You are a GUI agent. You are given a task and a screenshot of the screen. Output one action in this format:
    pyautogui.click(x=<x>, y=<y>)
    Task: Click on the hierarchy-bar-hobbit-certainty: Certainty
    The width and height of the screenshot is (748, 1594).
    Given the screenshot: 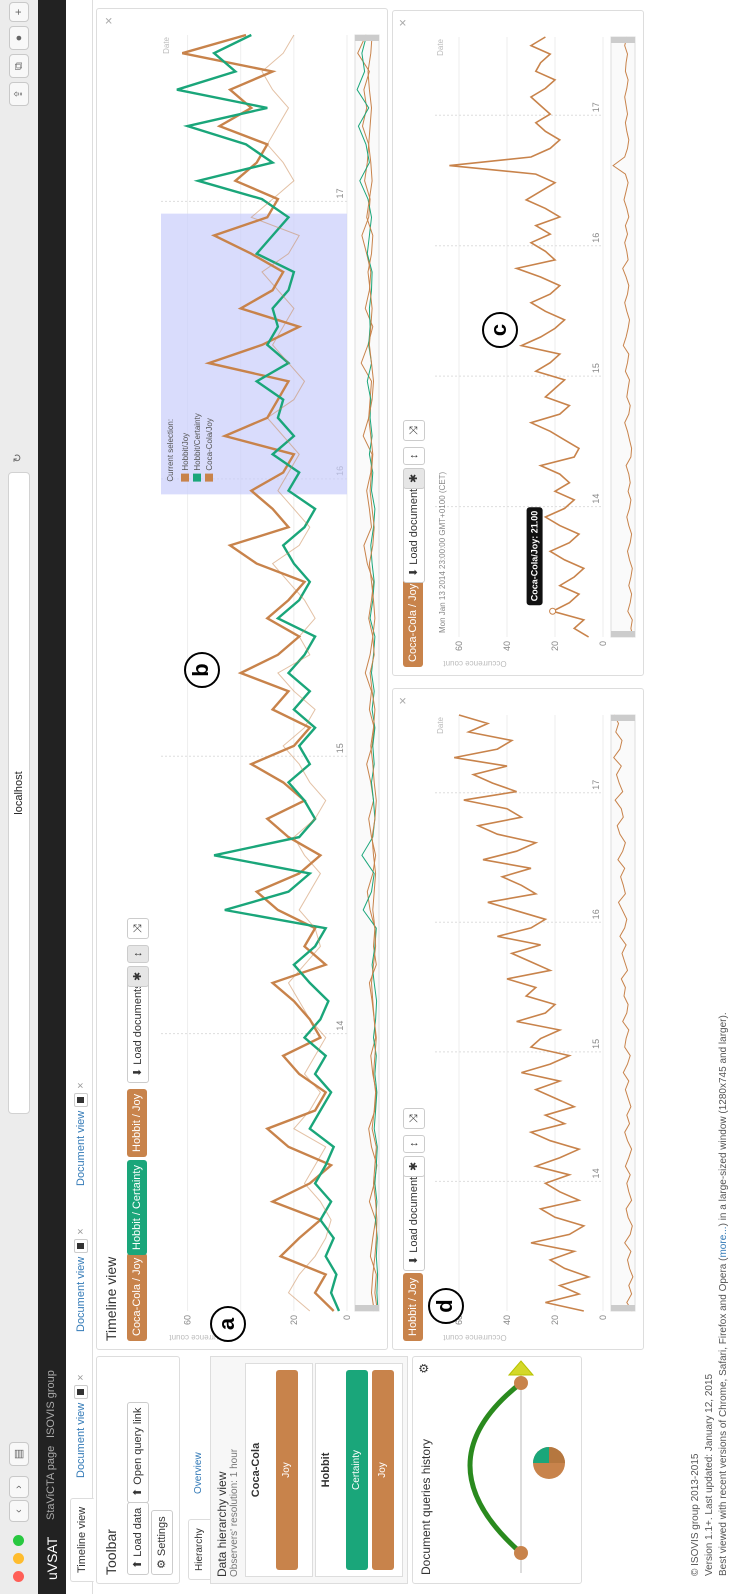 What is the action you would take?
    pyautogui.click(x=357, y=1470)
    